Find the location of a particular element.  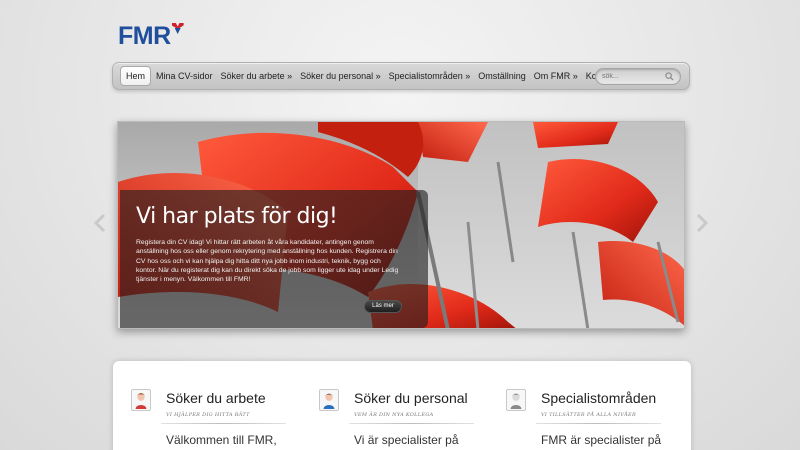

column-subtitle: VEM ÄR DIN NYA KOLLEGA is located at coordinates (394, 415).